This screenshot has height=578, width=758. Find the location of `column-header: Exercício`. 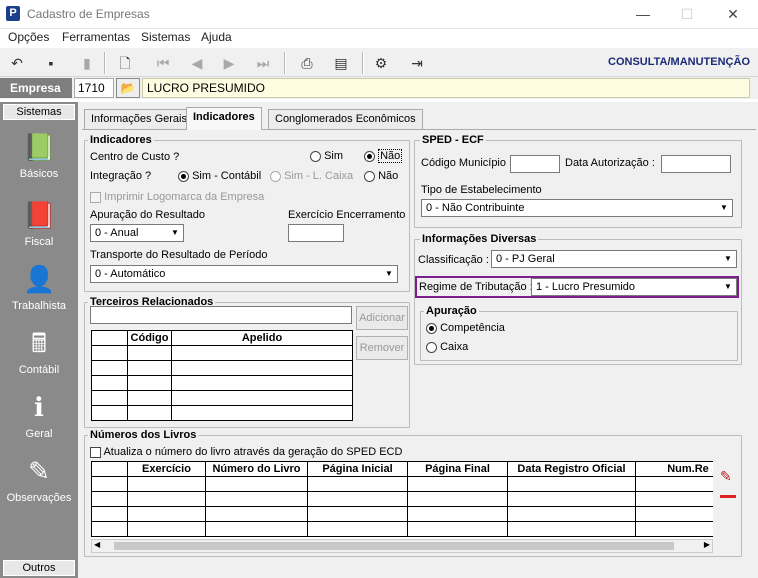

column-header: Exercício is located at coordinates (166, 469).